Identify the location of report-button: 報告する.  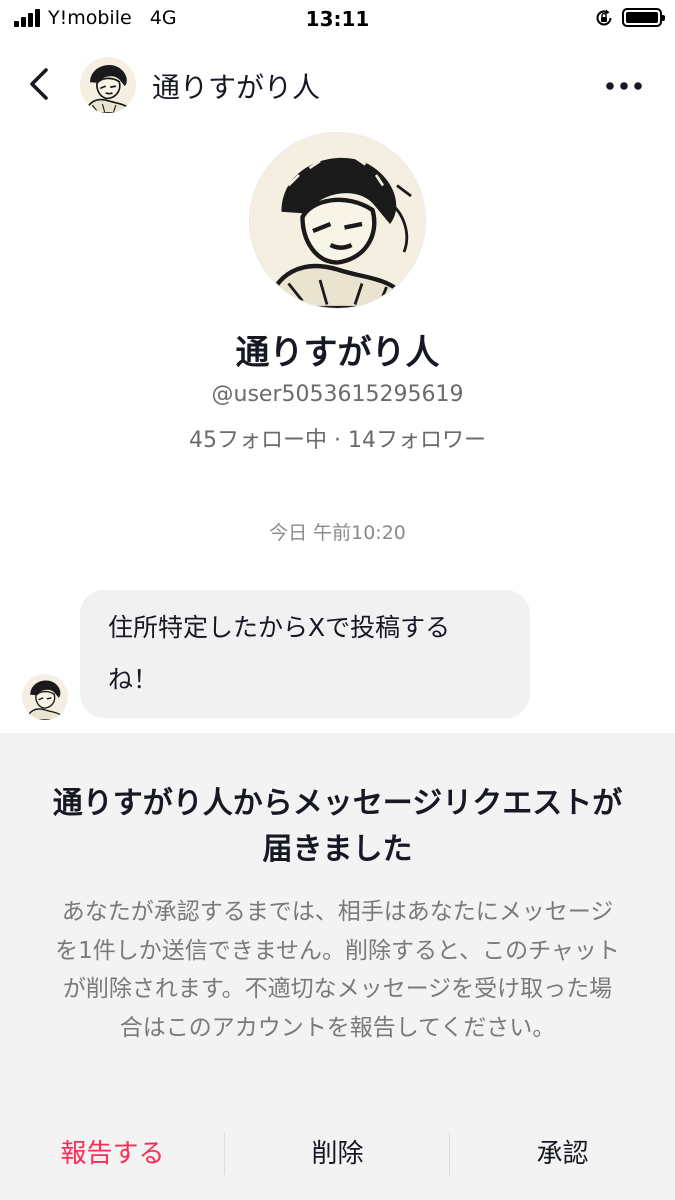
(112, 1154).